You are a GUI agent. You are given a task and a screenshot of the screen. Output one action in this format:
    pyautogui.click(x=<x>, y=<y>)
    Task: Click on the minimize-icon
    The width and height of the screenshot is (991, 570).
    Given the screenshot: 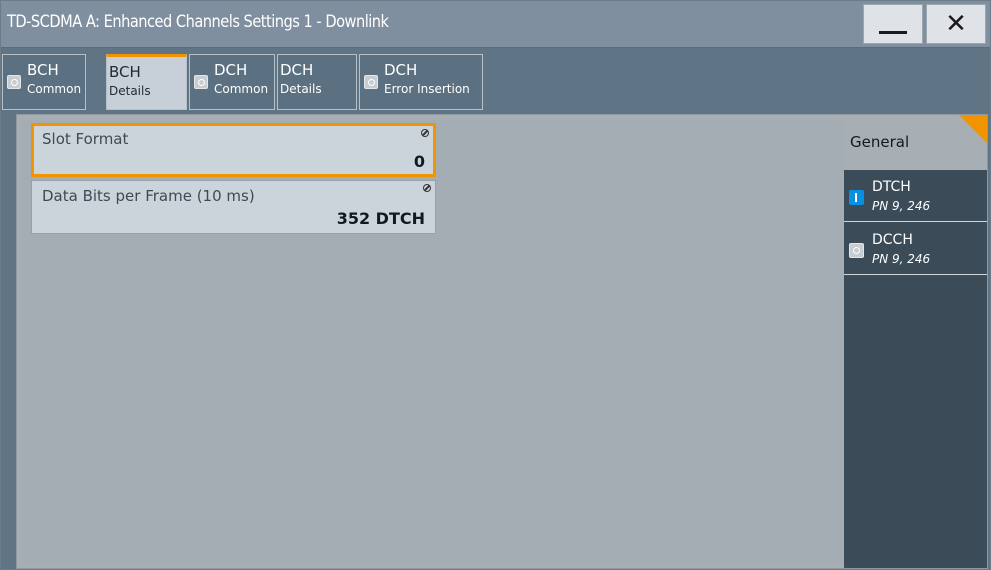 What is the action you would take?
    pyautogui.click(x=893, y=32)
    